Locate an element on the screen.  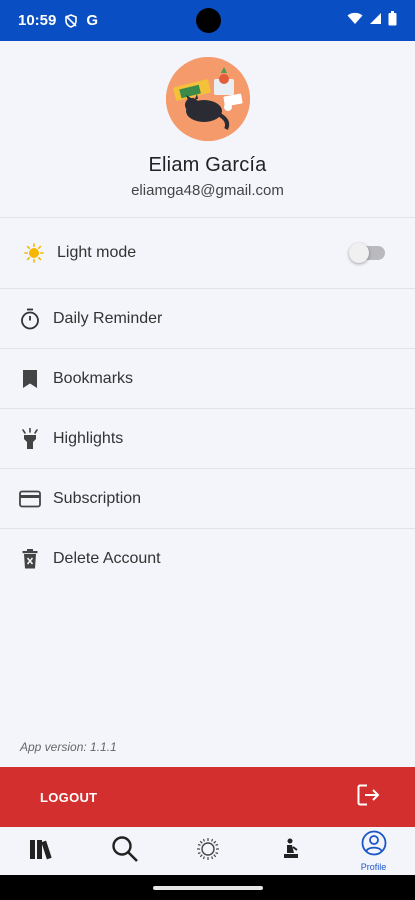
app-version: App version: 1.1.1 is located at coordinates (68, 747).